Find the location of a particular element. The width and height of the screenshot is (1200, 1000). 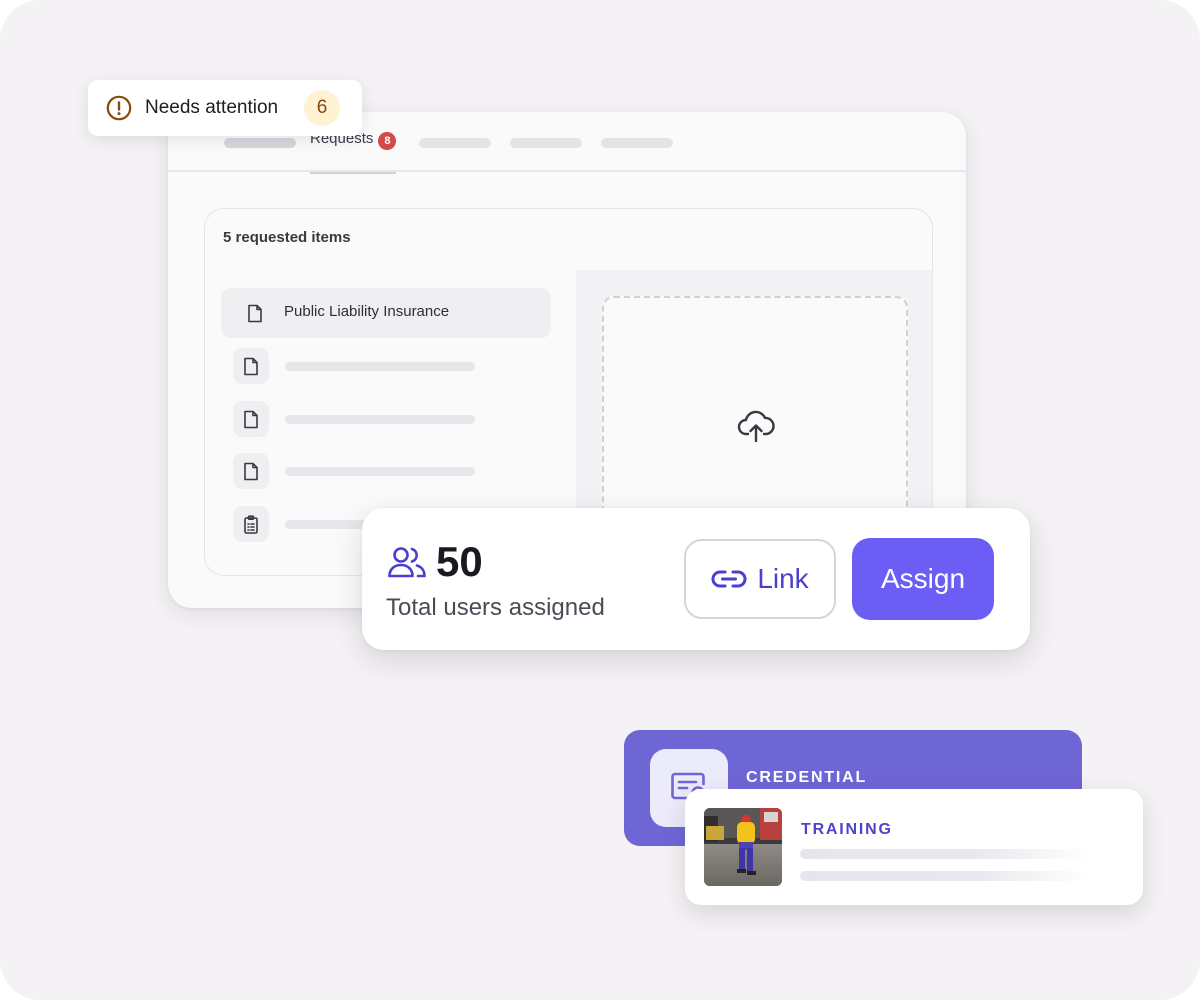

needs-attention-chip: Needs attention 6 is located at coordinates (225, 108).